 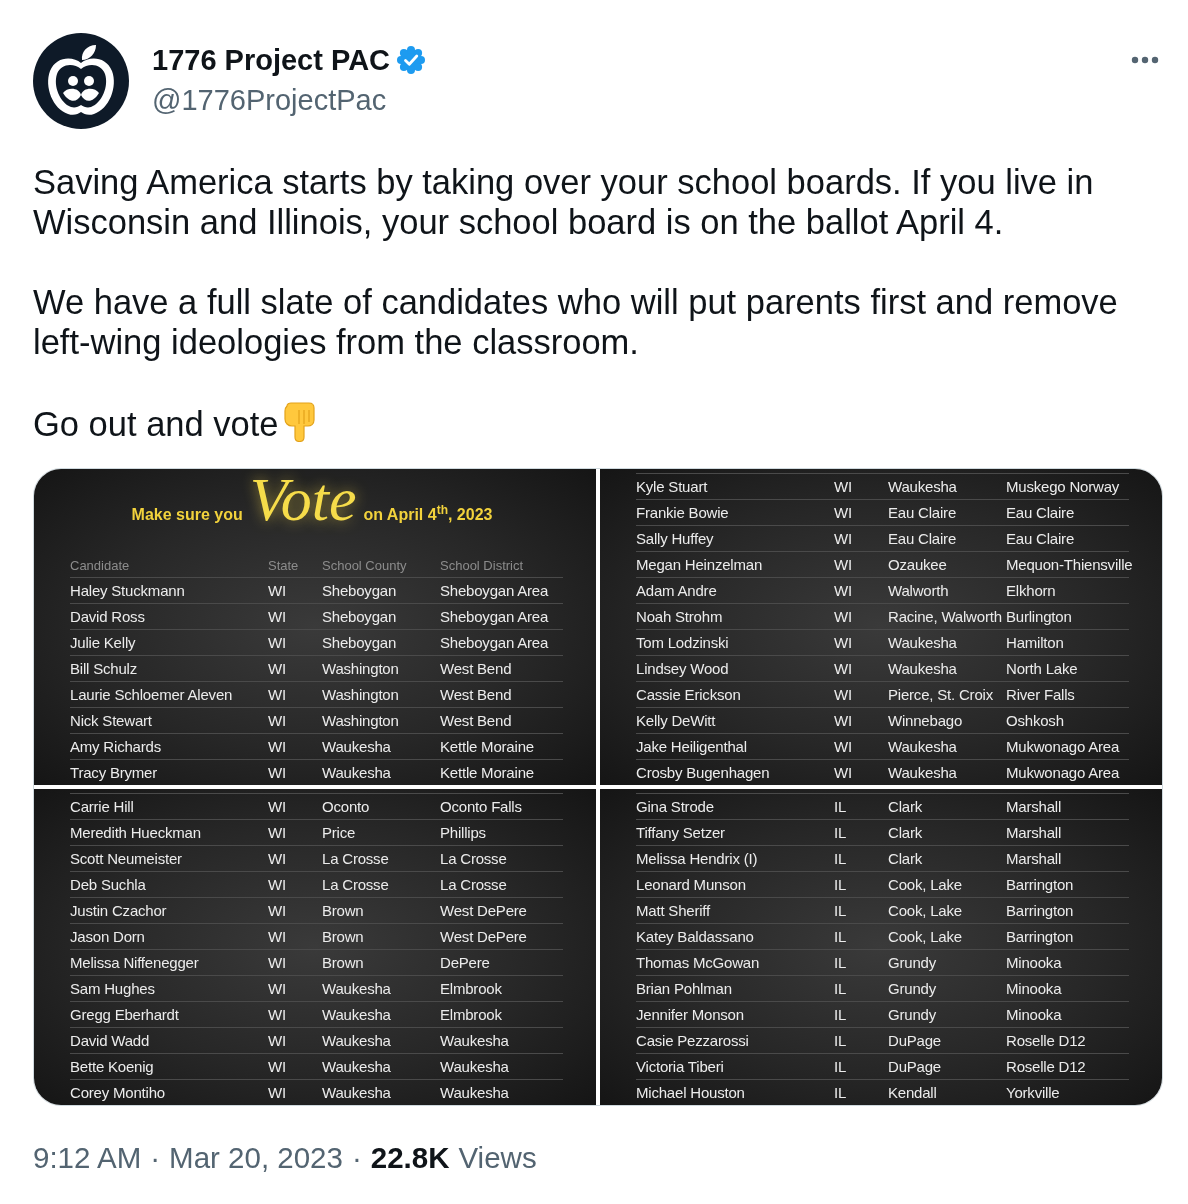 What do you see at coordinates (114, 772) in the screenshot?
I see `table-cell: Tracy Brymer` at bounding box center [114, 772].